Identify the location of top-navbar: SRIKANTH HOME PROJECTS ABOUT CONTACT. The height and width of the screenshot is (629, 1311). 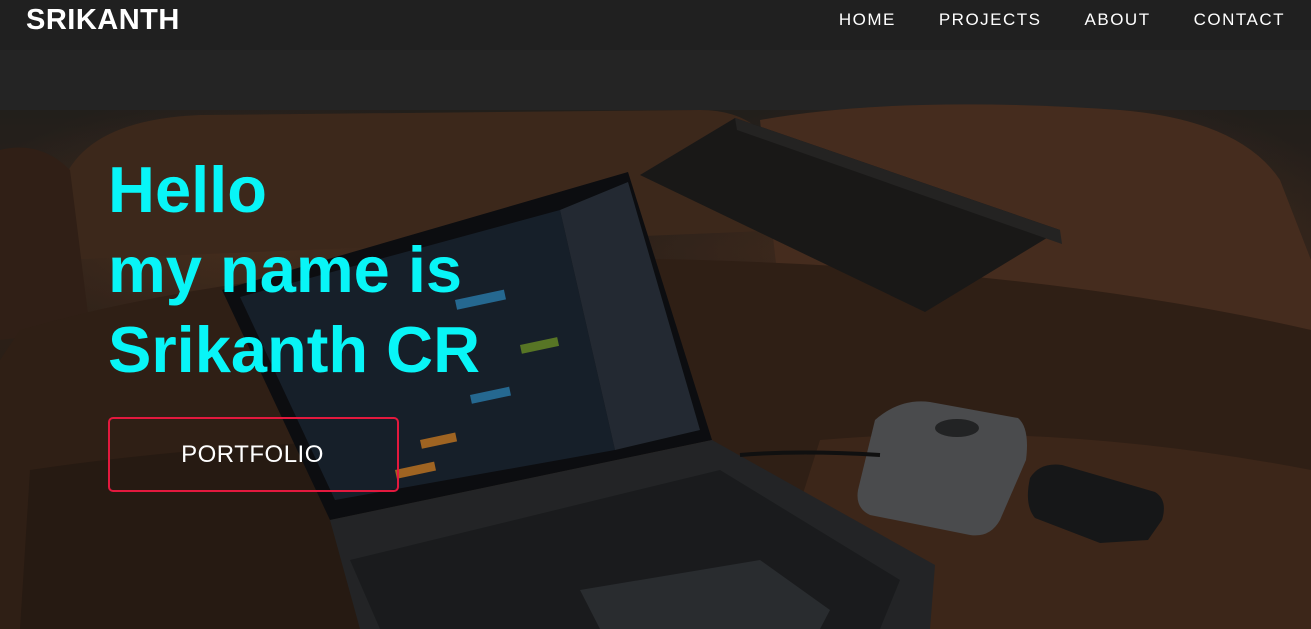
(655, 25).